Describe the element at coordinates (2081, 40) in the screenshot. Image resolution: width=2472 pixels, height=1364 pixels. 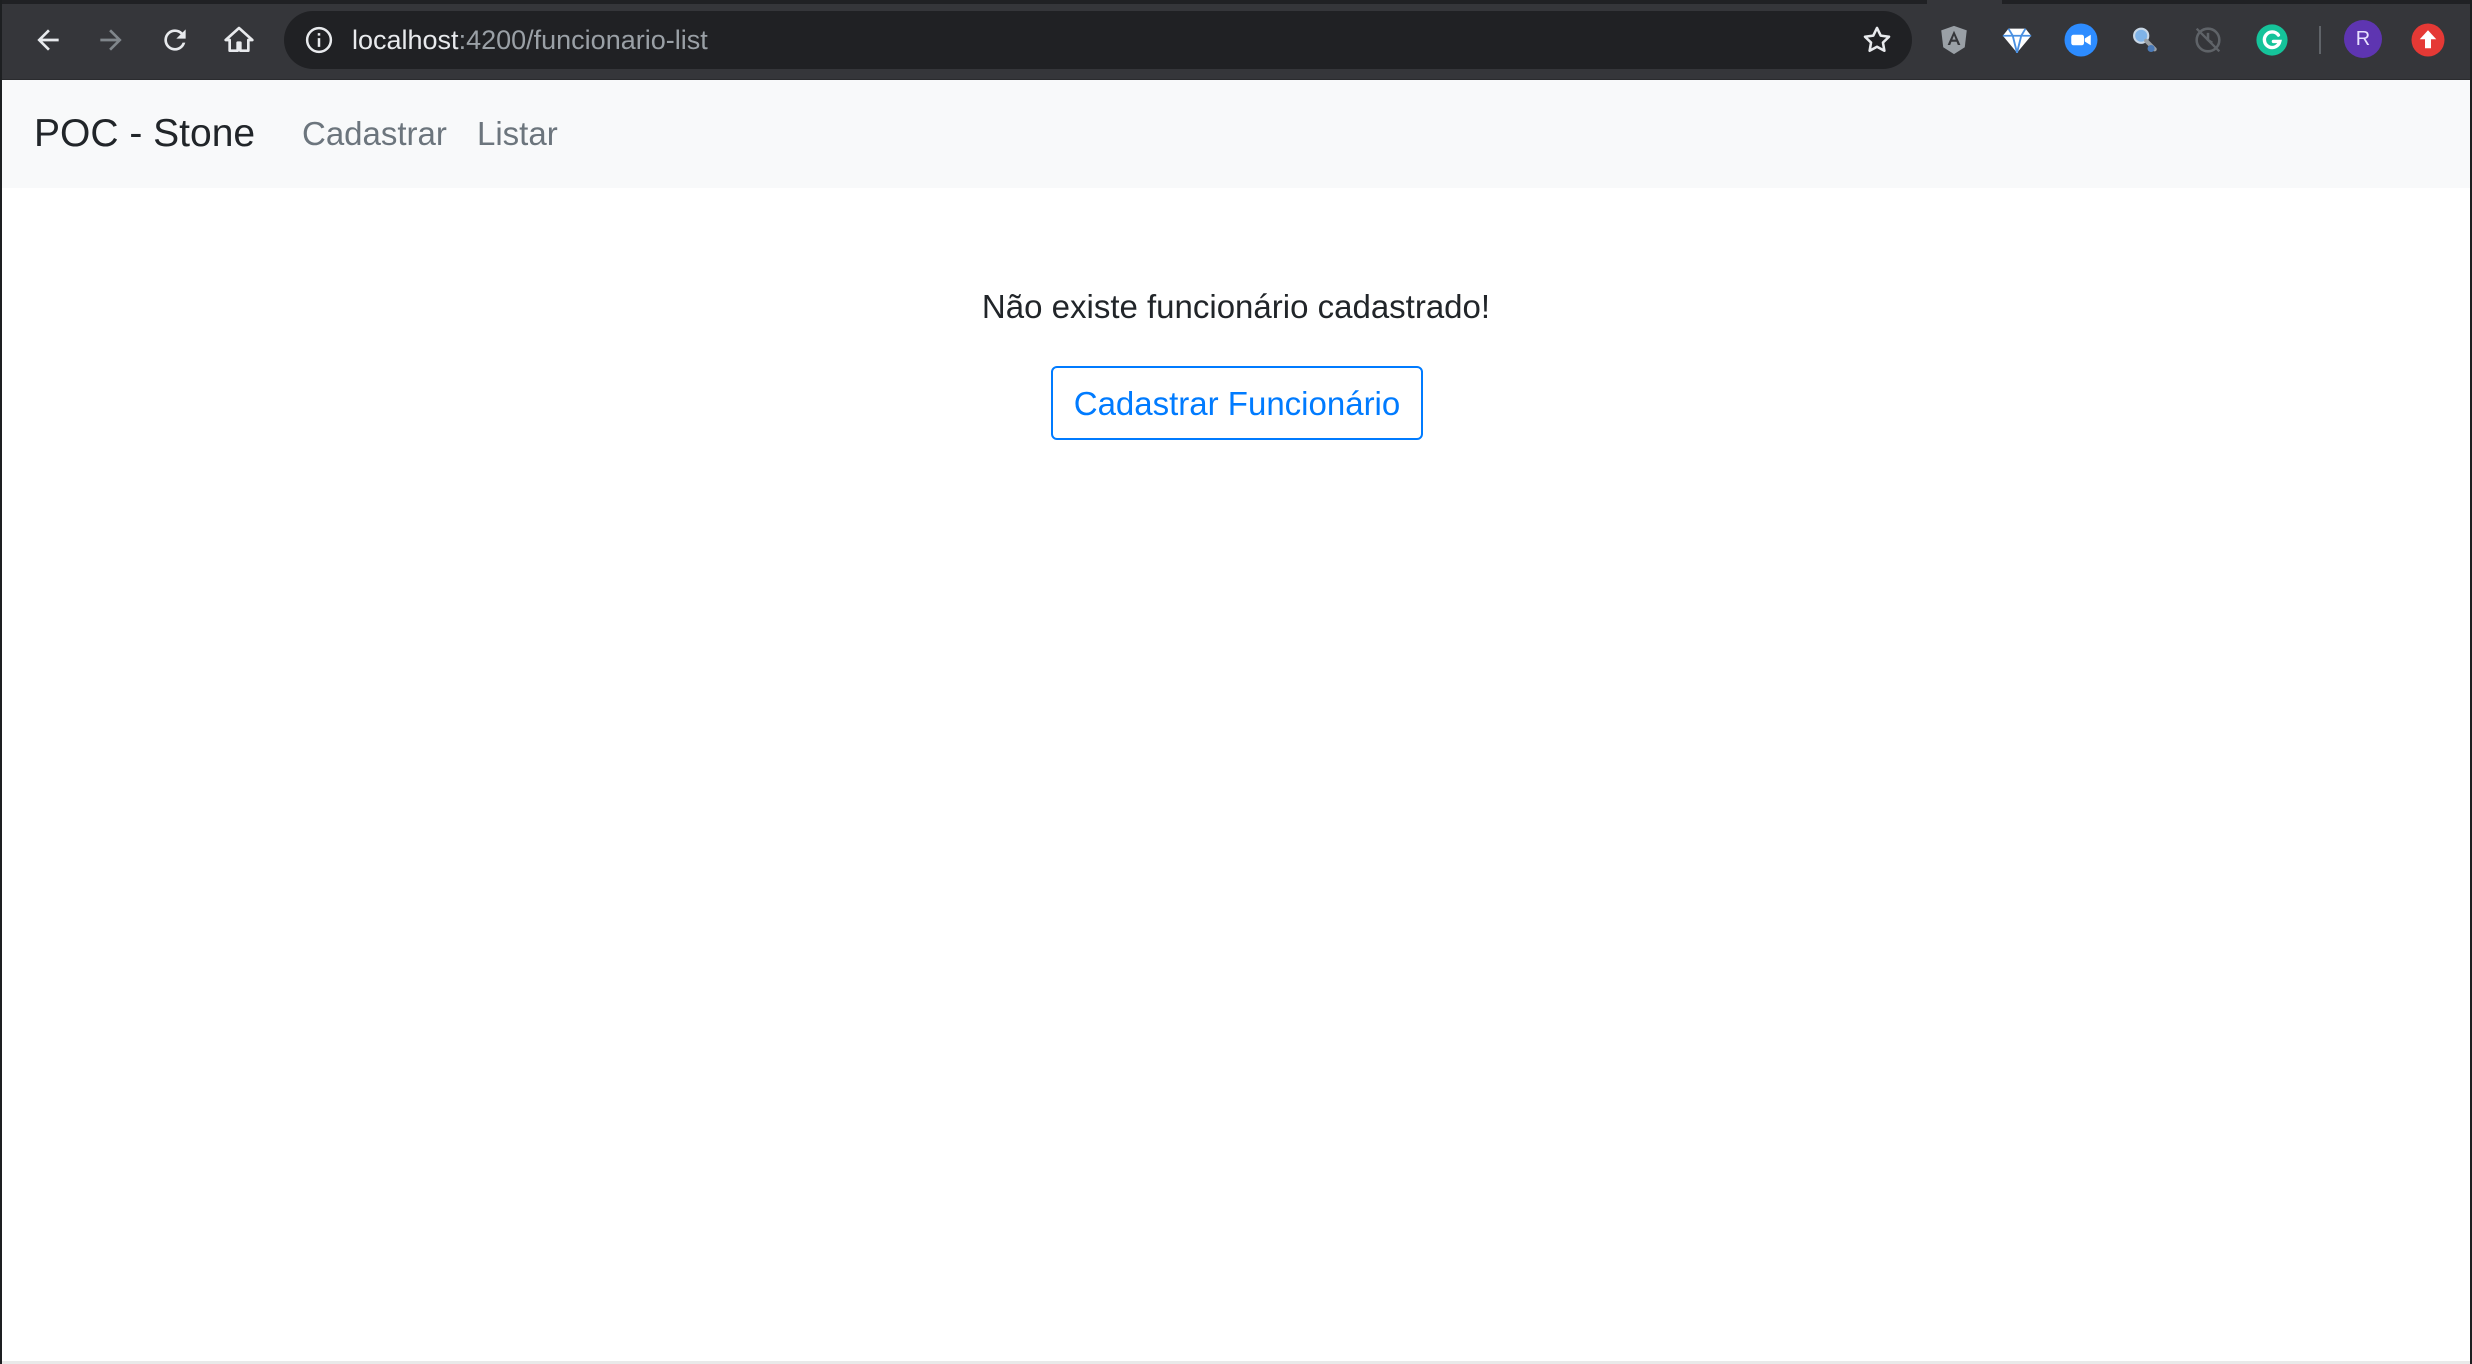
I see `zoom-extension-icon` at that location.